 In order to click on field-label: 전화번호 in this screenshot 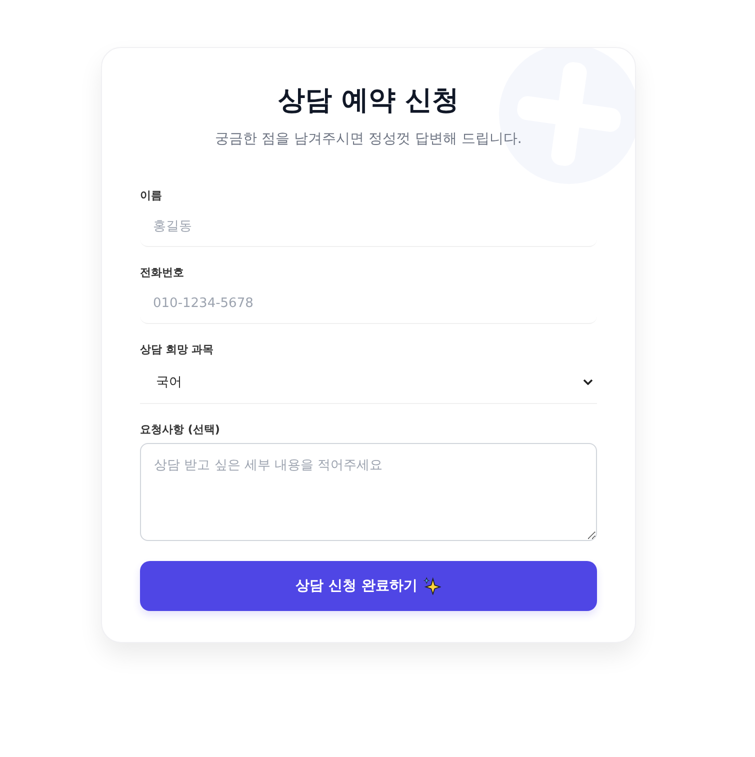, I will do `click(162, 272)`.